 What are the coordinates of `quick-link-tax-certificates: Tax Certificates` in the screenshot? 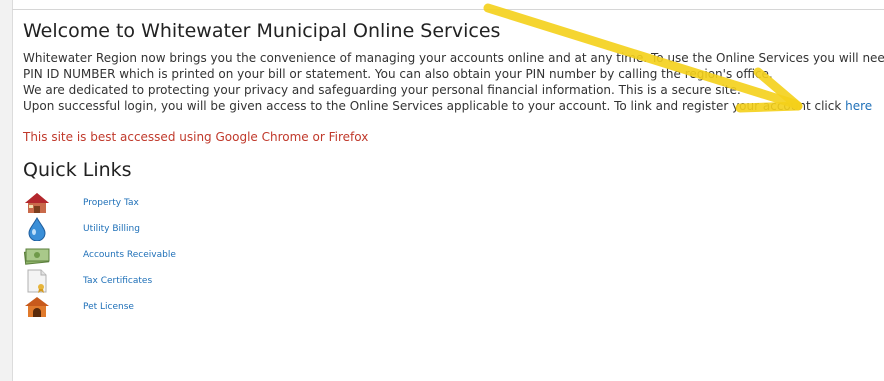 It's located at (452, 281).